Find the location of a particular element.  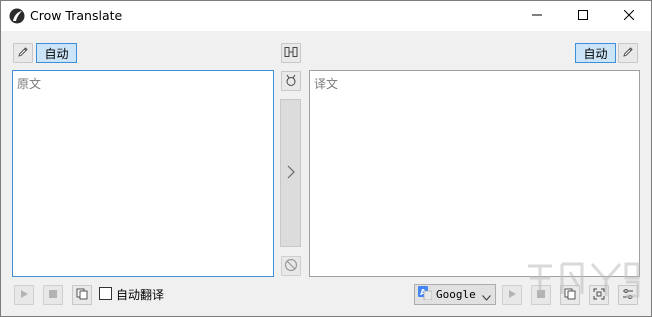

swap-languages-icon is located at coordinates (291, 53).